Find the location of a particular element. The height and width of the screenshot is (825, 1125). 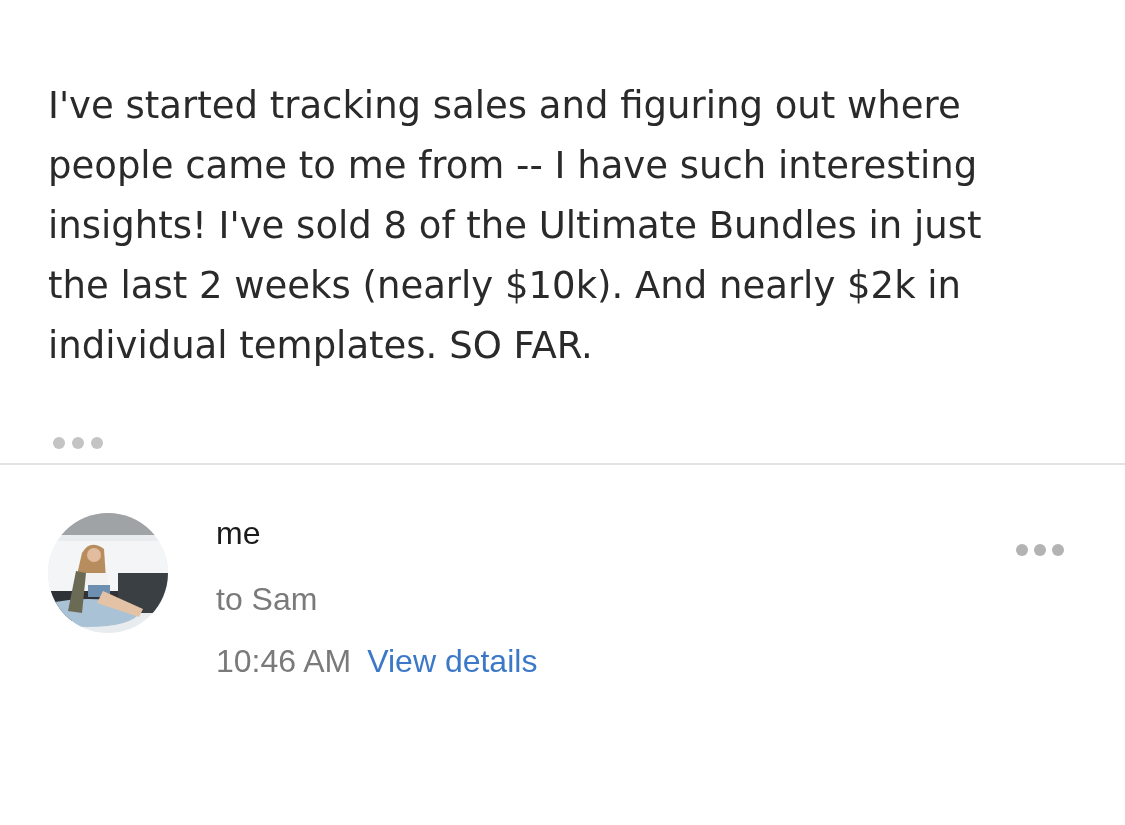

message-time: 10:46 AM is located at coordinates (284, 661).